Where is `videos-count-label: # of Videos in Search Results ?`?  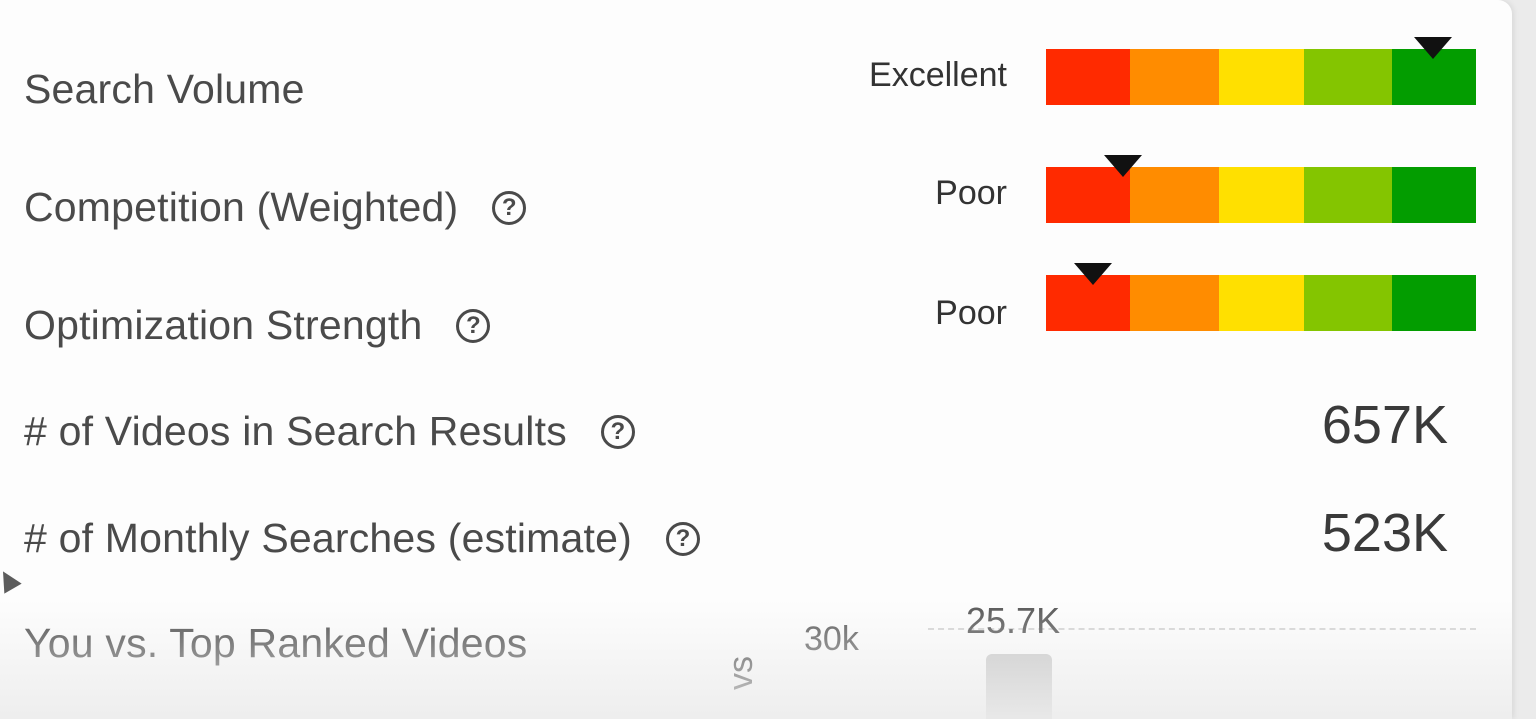 videos-count-label: # of Videos in Search Results ? is located at coordinates (329, 431).